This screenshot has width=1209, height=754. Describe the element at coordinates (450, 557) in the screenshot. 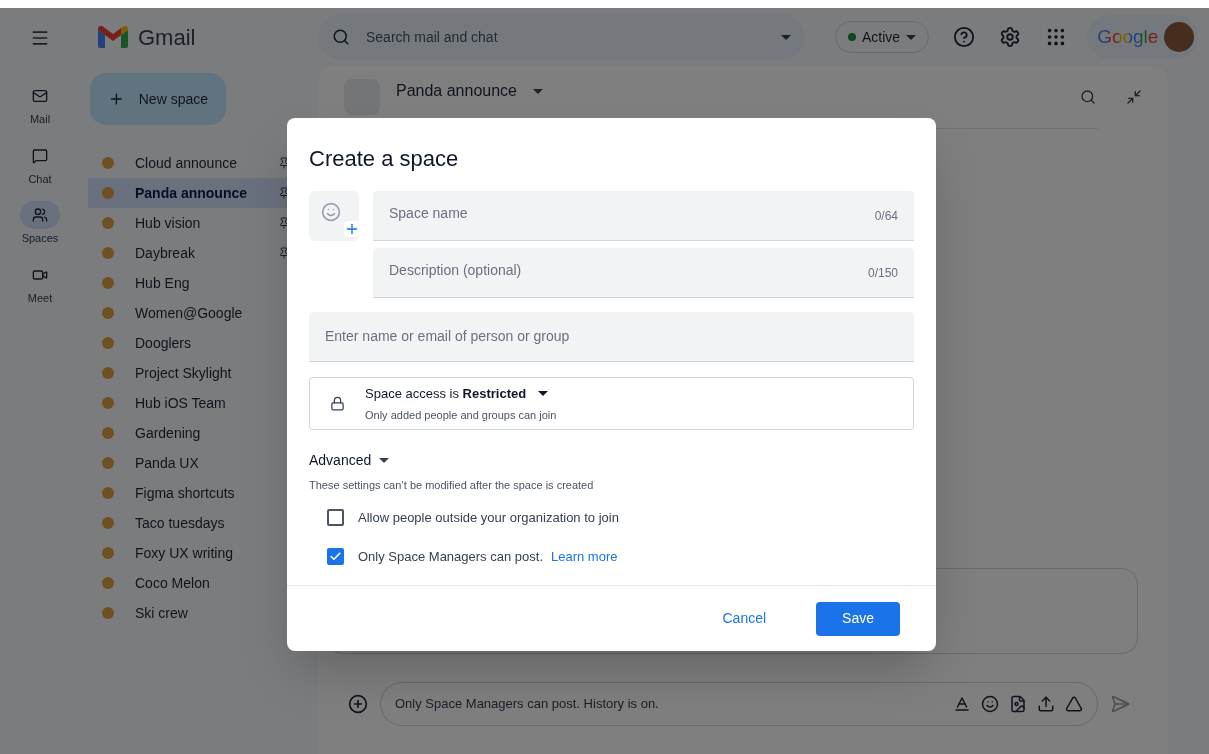

I see `option-label: Only Space Managers can post.` at that location.